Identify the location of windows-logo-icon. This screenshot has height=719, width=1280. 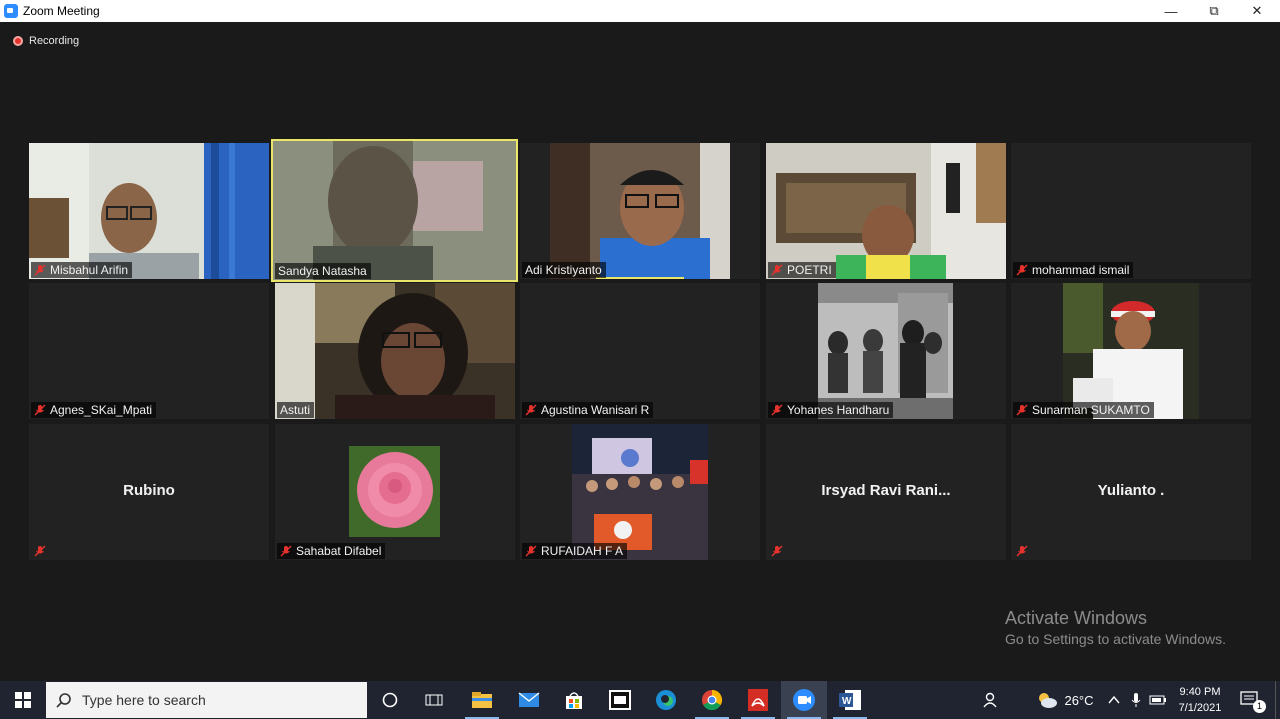
(23, 700).